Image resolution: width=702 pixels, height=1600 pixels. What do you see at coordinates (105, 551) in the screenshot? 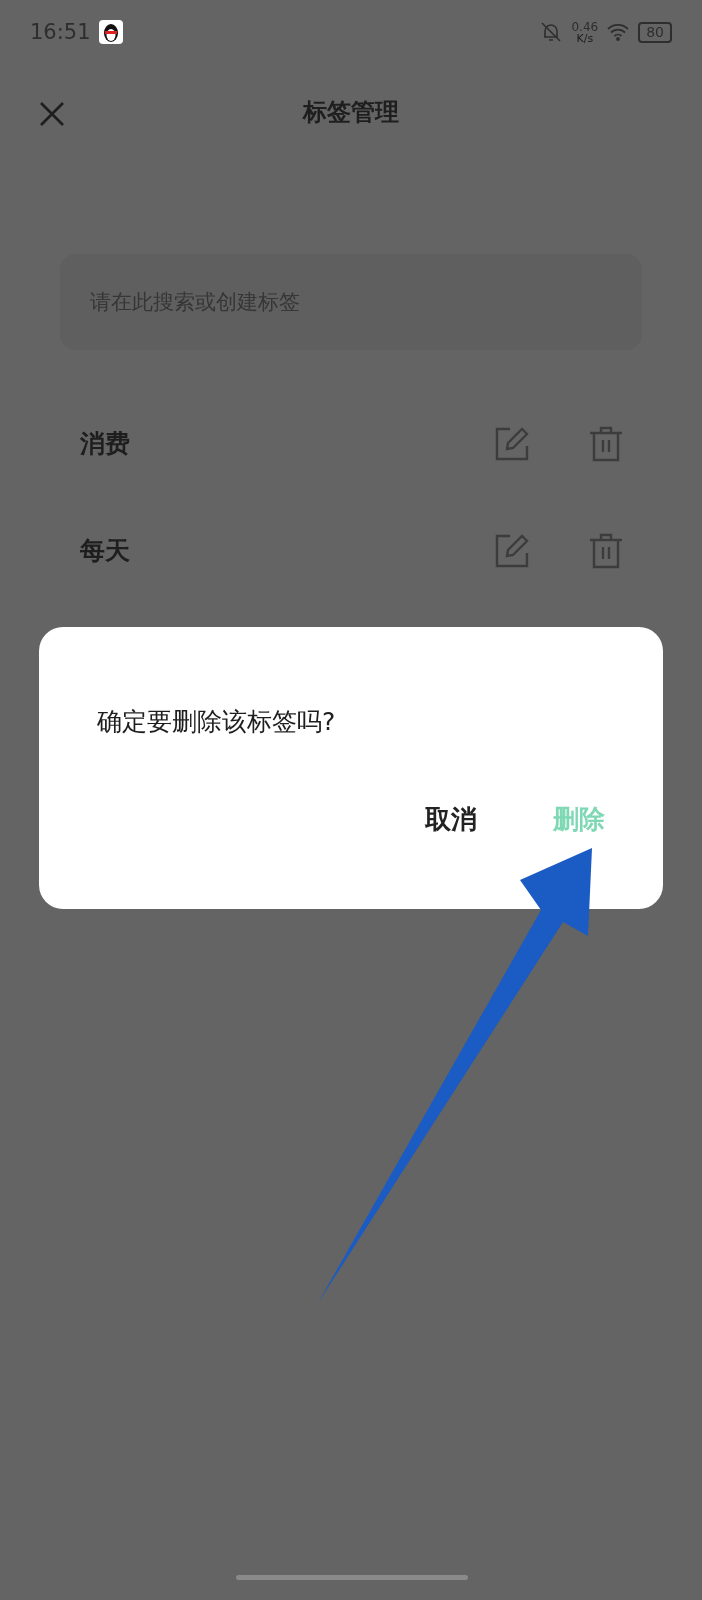
I see `tag-name: 每天` at bounding box center [105, 551].